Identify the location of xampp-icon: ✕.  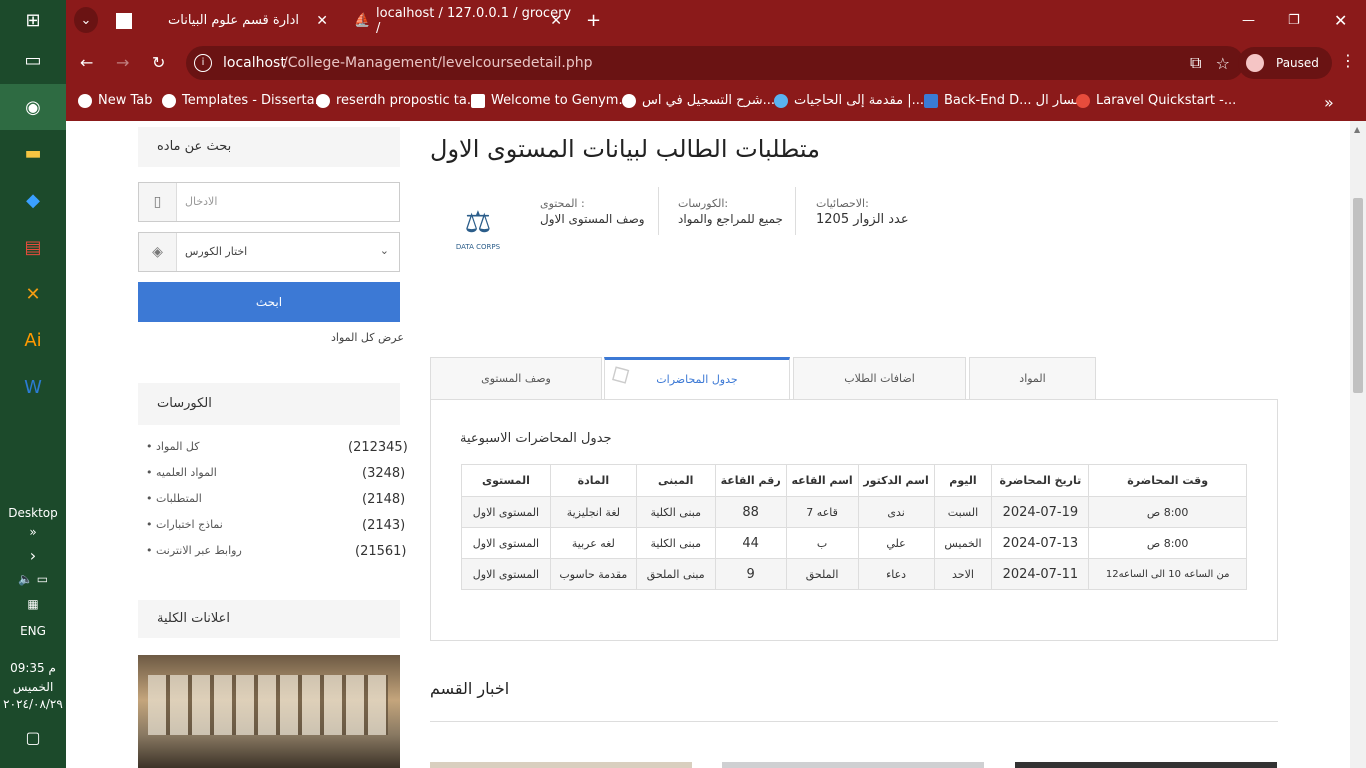
(33, 294).